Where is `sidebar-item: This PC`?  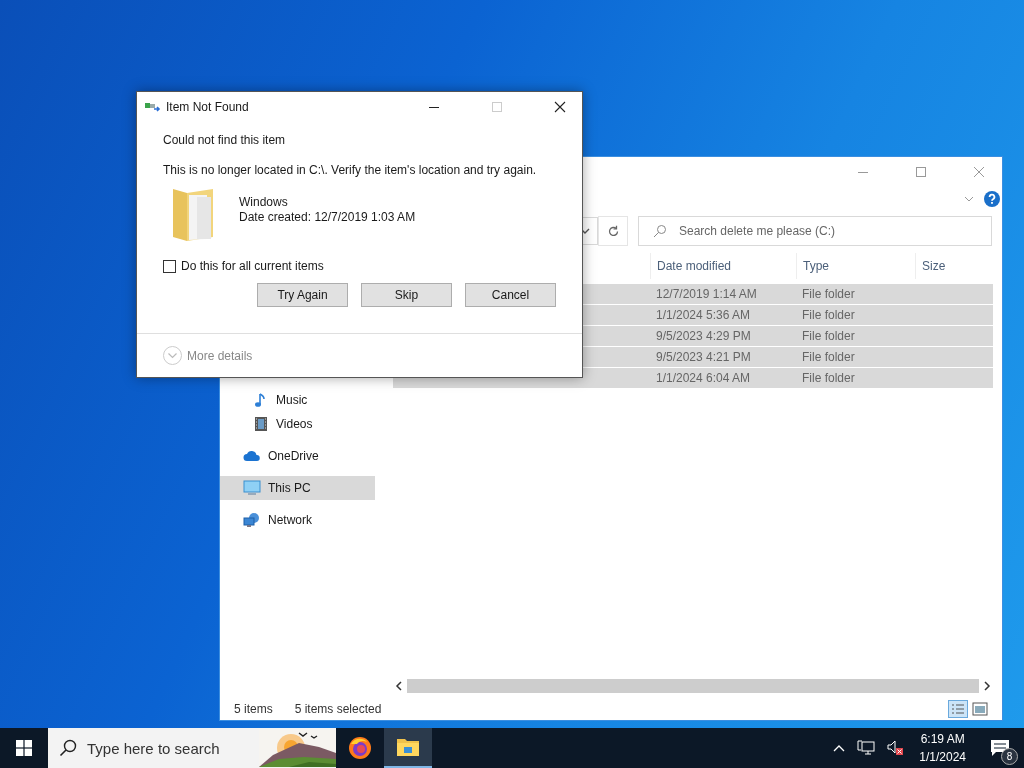 sidebar-item: This PC is located at coordinates (297, 488).